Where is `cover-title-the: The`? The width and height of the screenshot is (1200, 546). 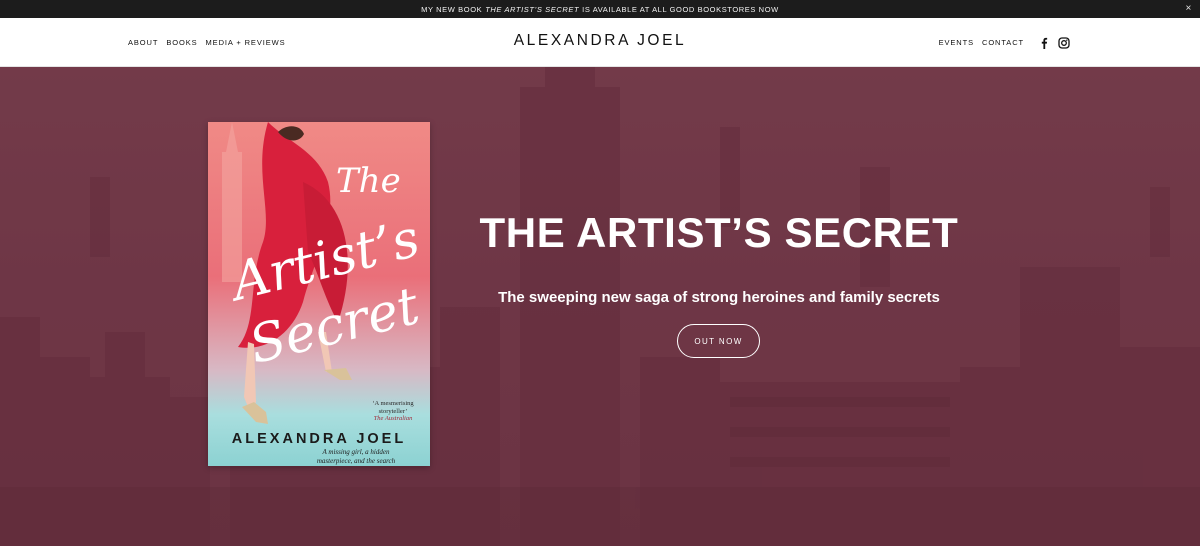 cover-title-the: The is located at coordinates (368, 181).